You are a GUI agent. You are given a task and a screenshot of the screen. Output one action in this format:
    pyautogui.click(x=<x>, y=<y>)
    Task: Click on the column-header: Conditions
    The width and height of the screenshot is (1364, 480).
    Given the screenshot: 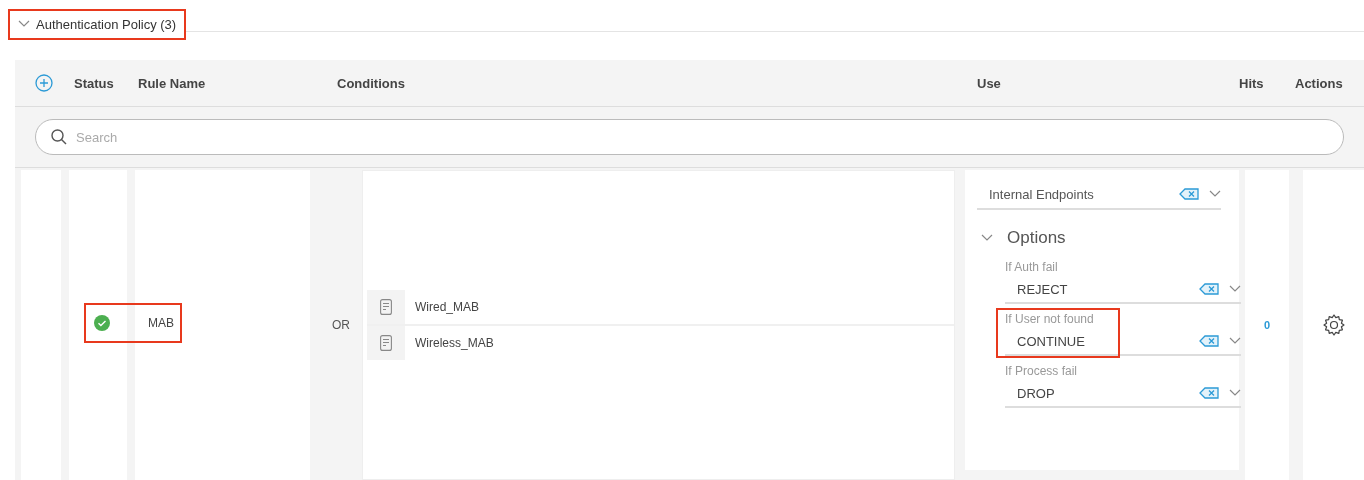 What is the action you would take?
    pyautogui.click(x=371, y=83)
    